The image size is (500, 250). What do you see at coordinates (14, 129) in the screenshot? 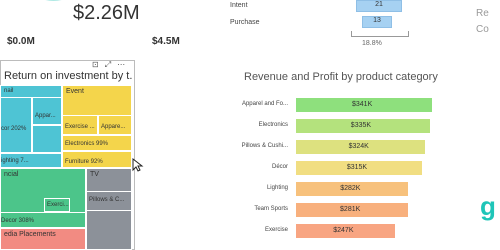
I see `treemap-label: cor 202%` at bounding box center [14, 129].